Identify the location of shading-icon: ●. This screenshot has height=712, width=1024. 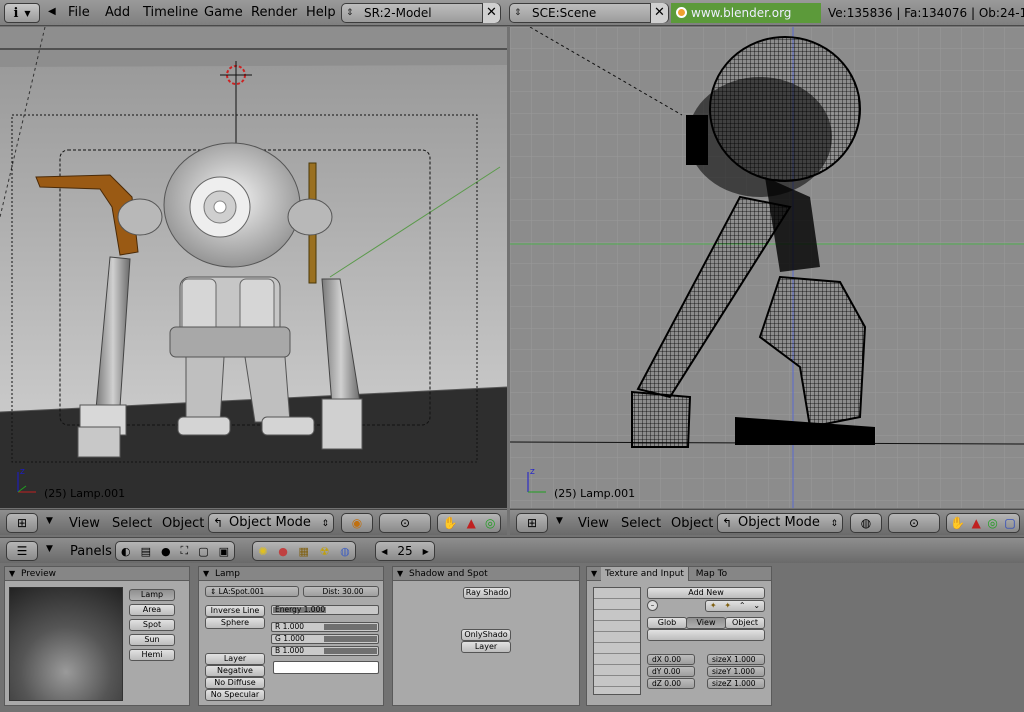
(166, 551).